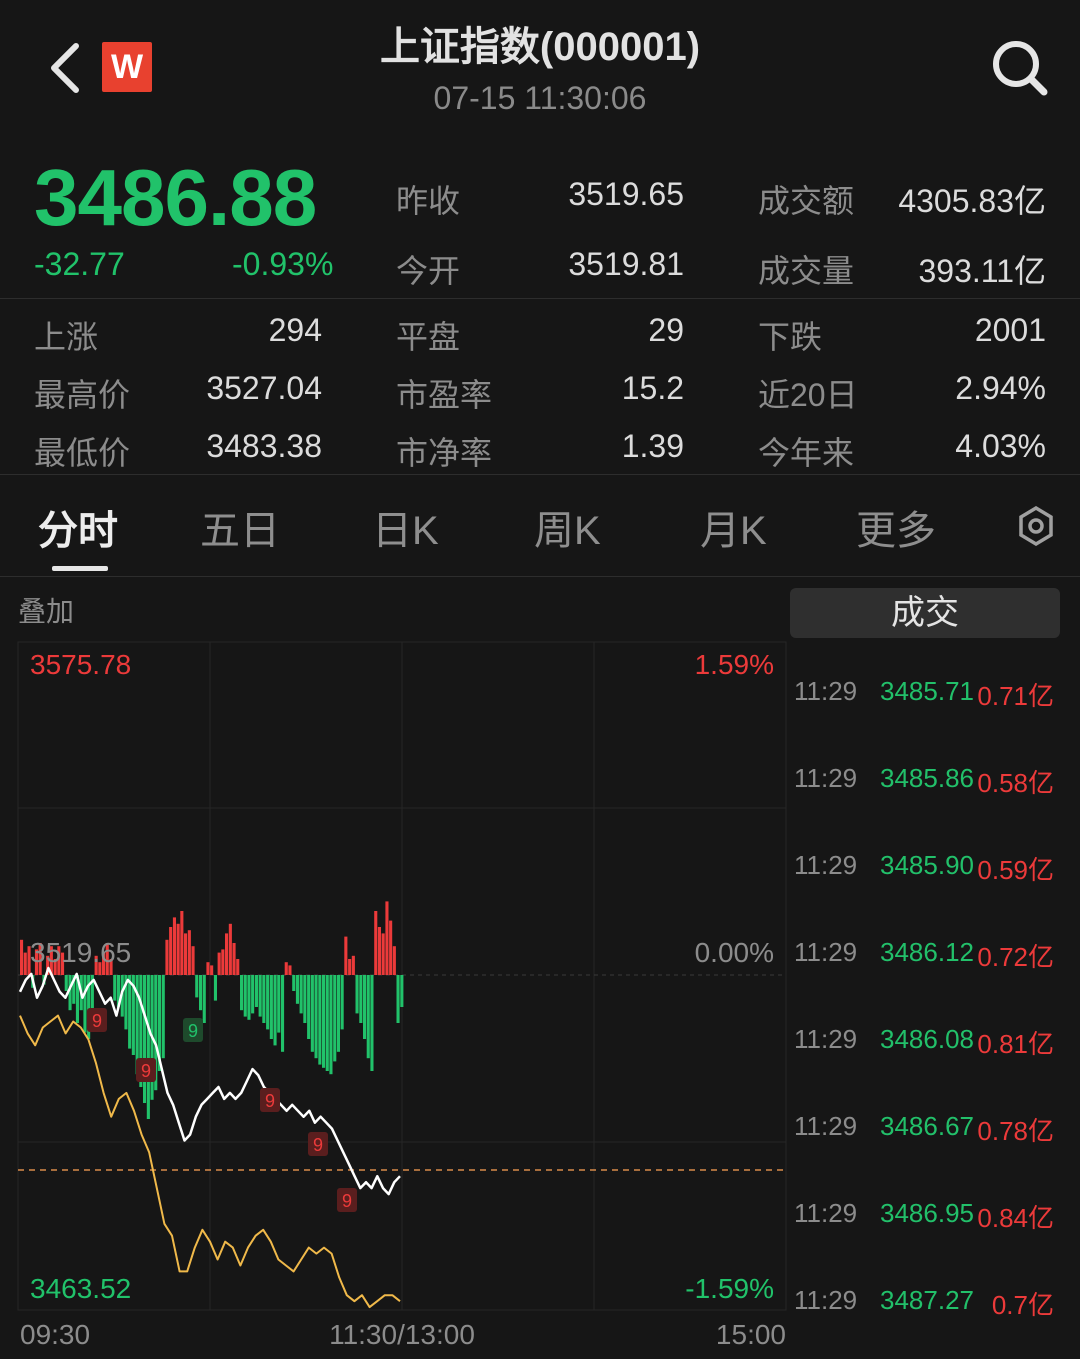  What do you see at coordinates (444, 453) in the screenshot?
I see `grid-label: 市净率` at bounding box center [444, 453].